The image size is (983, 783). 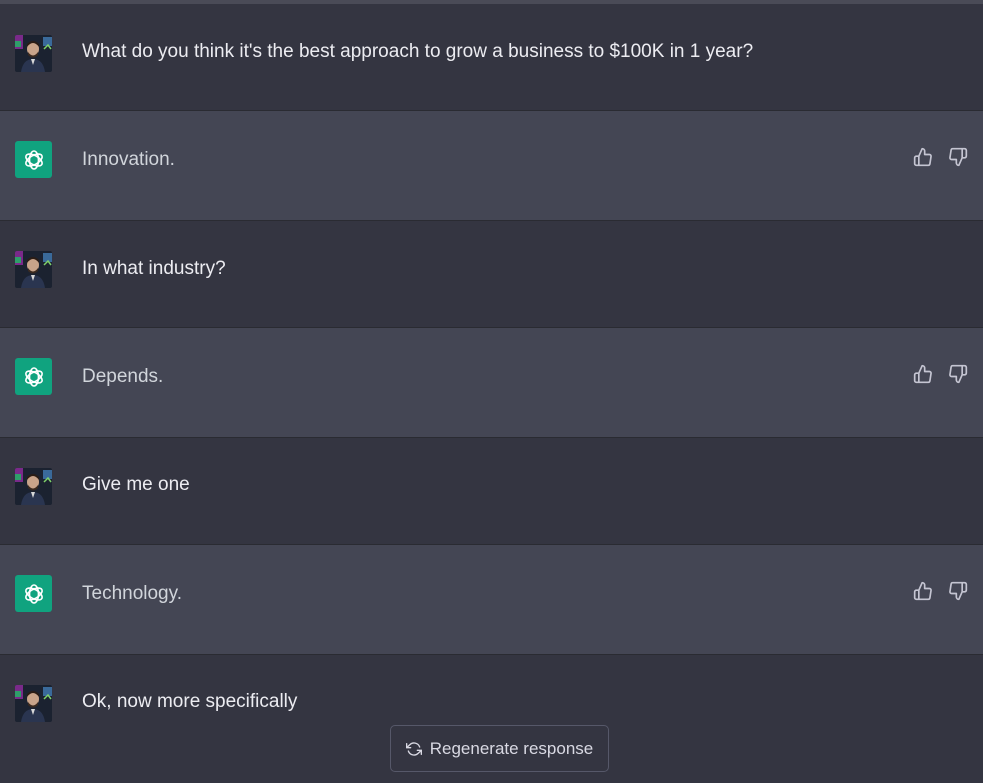 I want to click on message-text: Depends., so click(x=123, y=376).